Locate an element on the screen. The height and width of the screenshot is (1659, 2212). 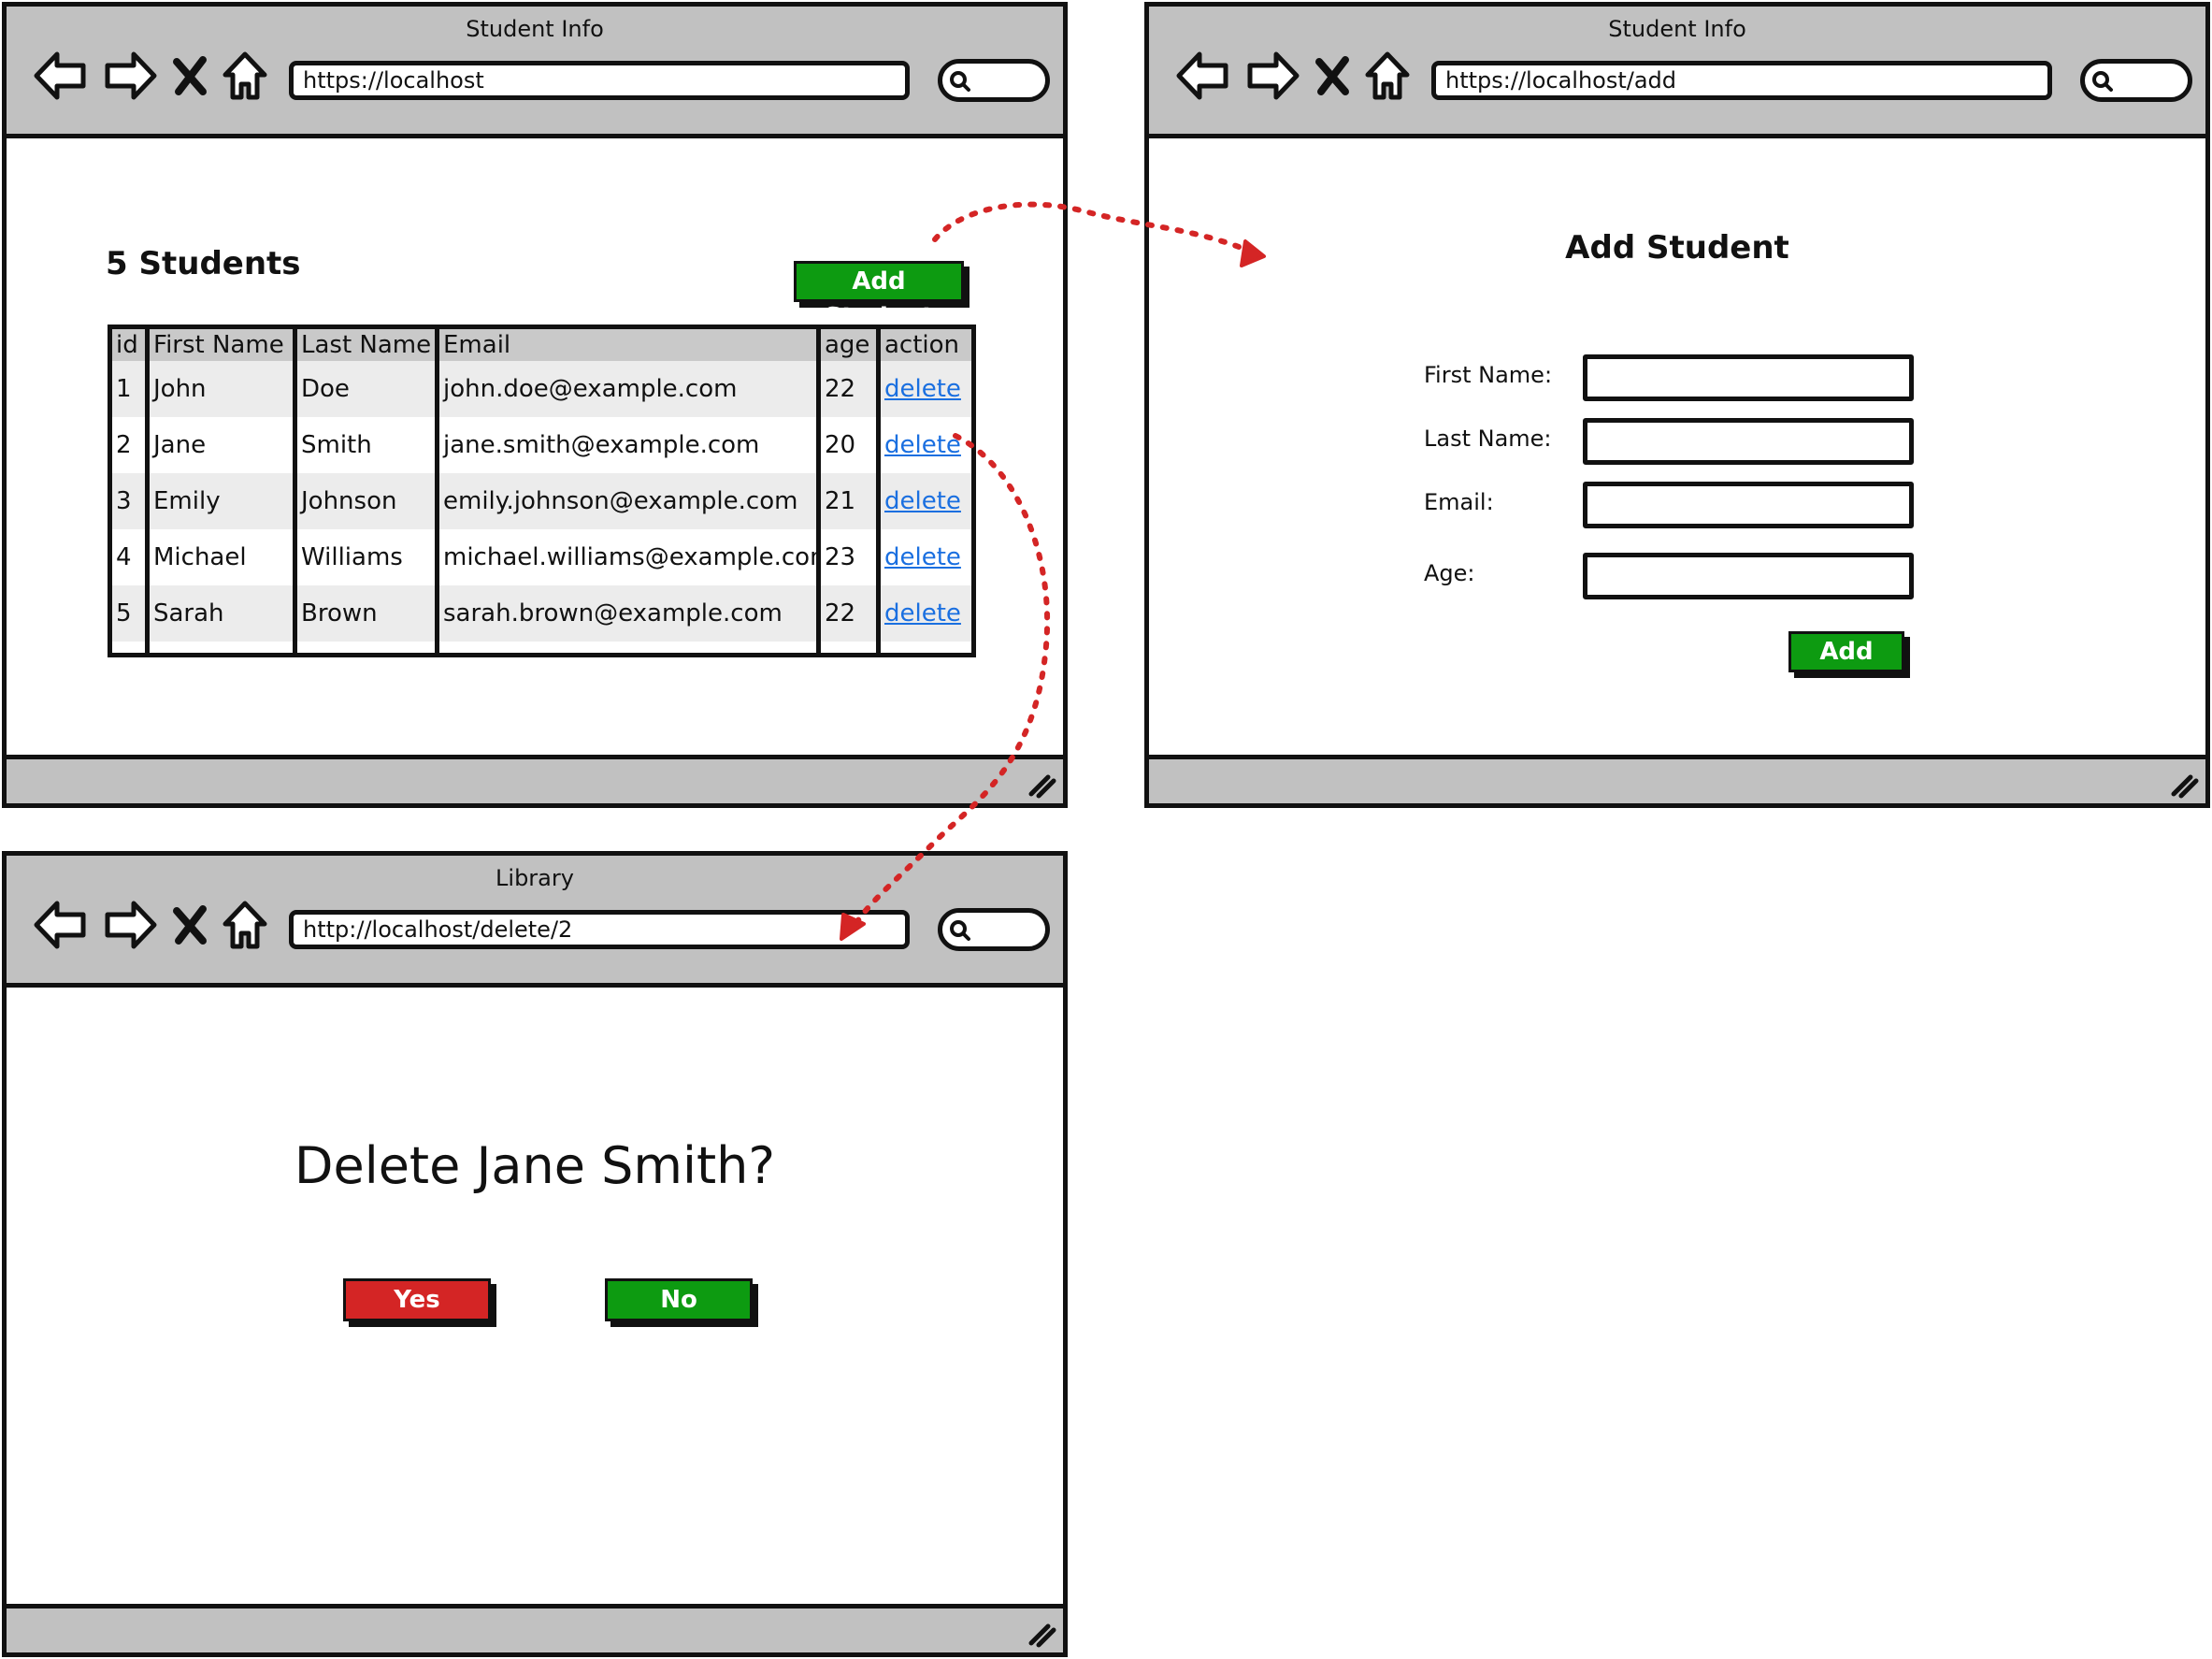
cell-first-name: Michael is located at coordinates (221, 557).